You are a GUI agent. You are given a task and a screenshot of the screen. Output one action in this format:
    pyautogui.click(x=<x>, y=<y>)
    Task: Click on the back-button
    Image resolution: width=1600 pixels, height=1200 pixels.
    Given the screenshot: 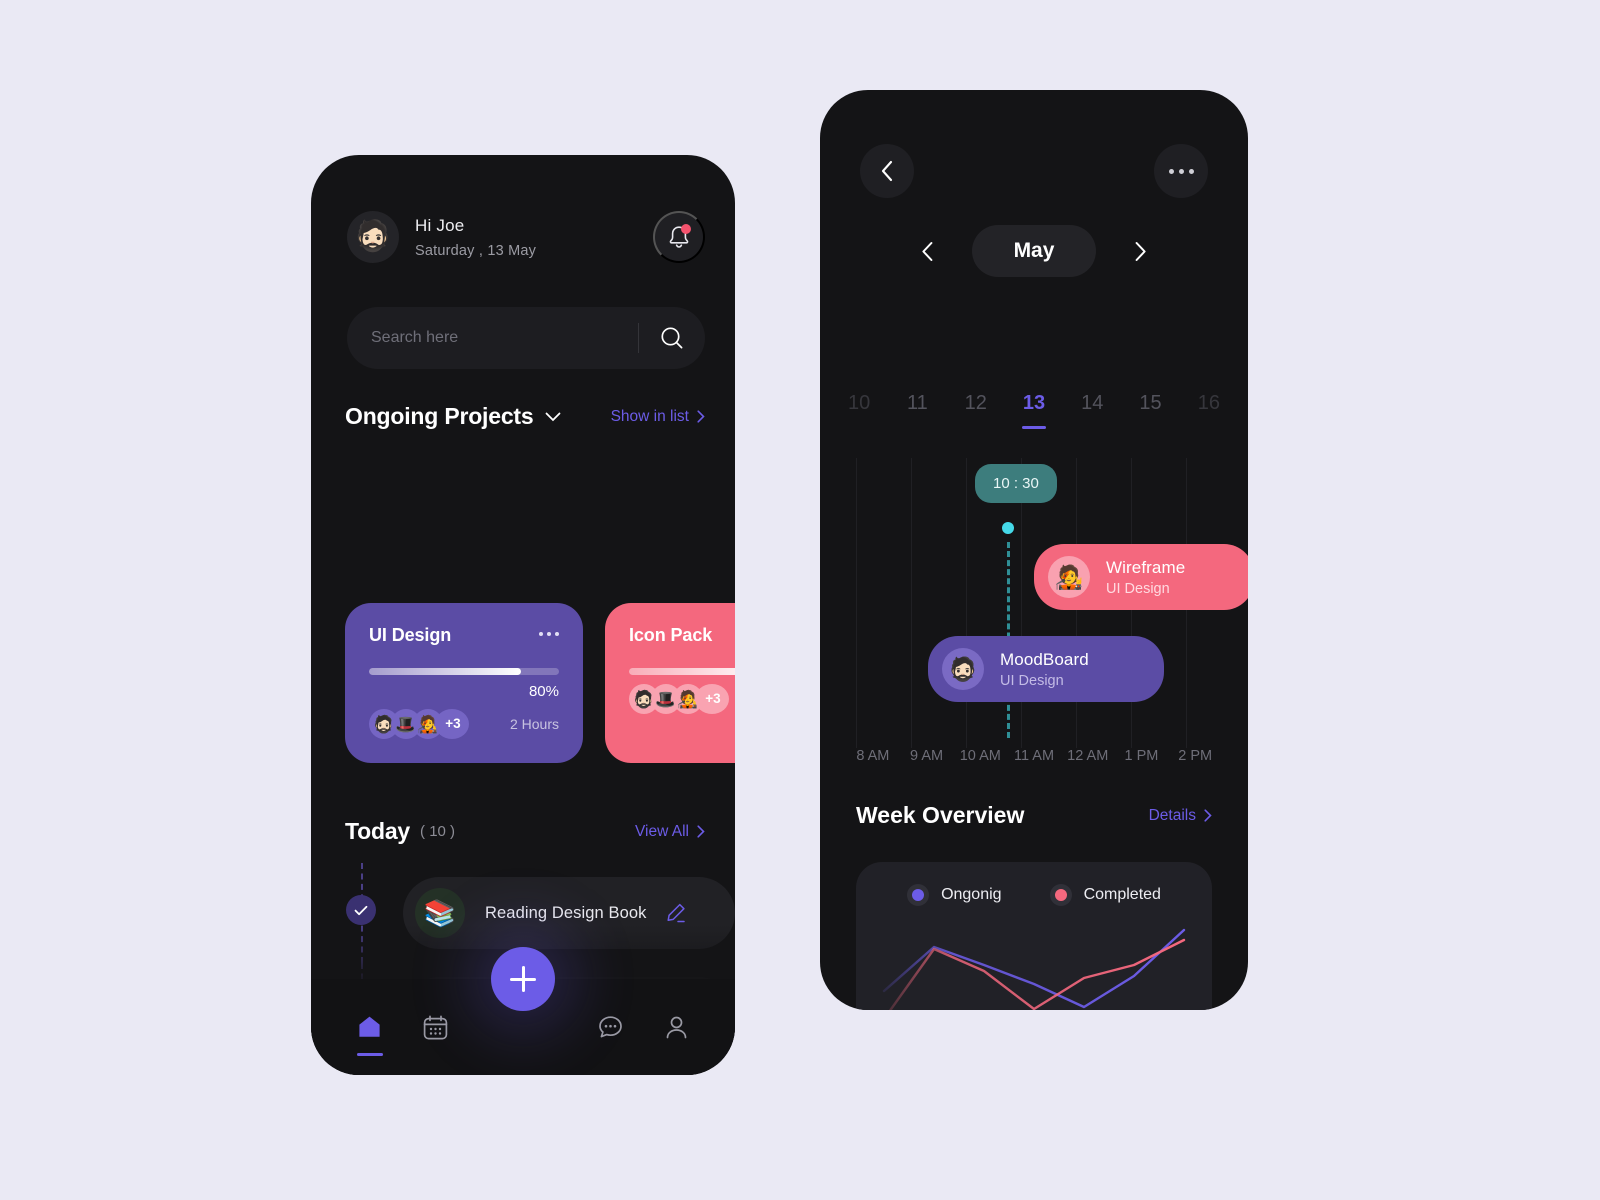 What is the action you would take?
    pyautogui.click(x=887, y=171)
    